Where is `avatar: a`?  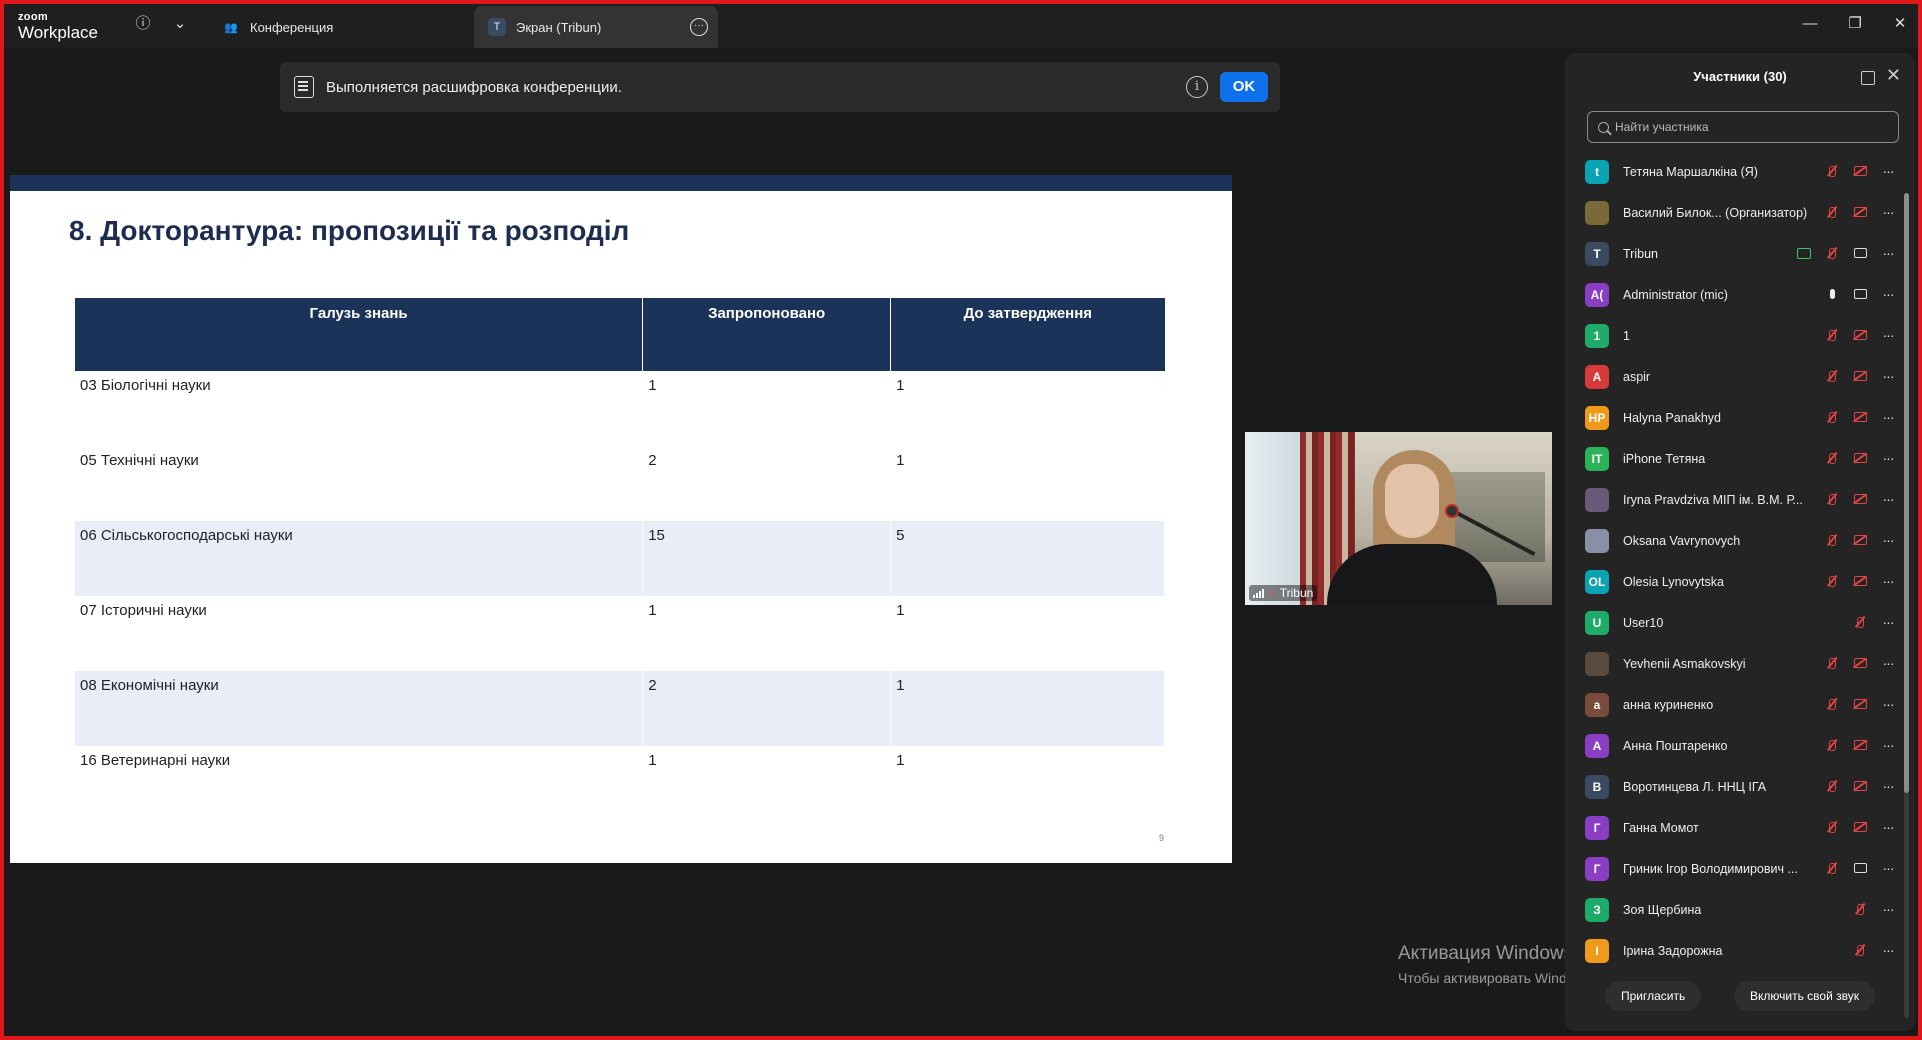
avatar: a is located at coordinates (1597, 704).